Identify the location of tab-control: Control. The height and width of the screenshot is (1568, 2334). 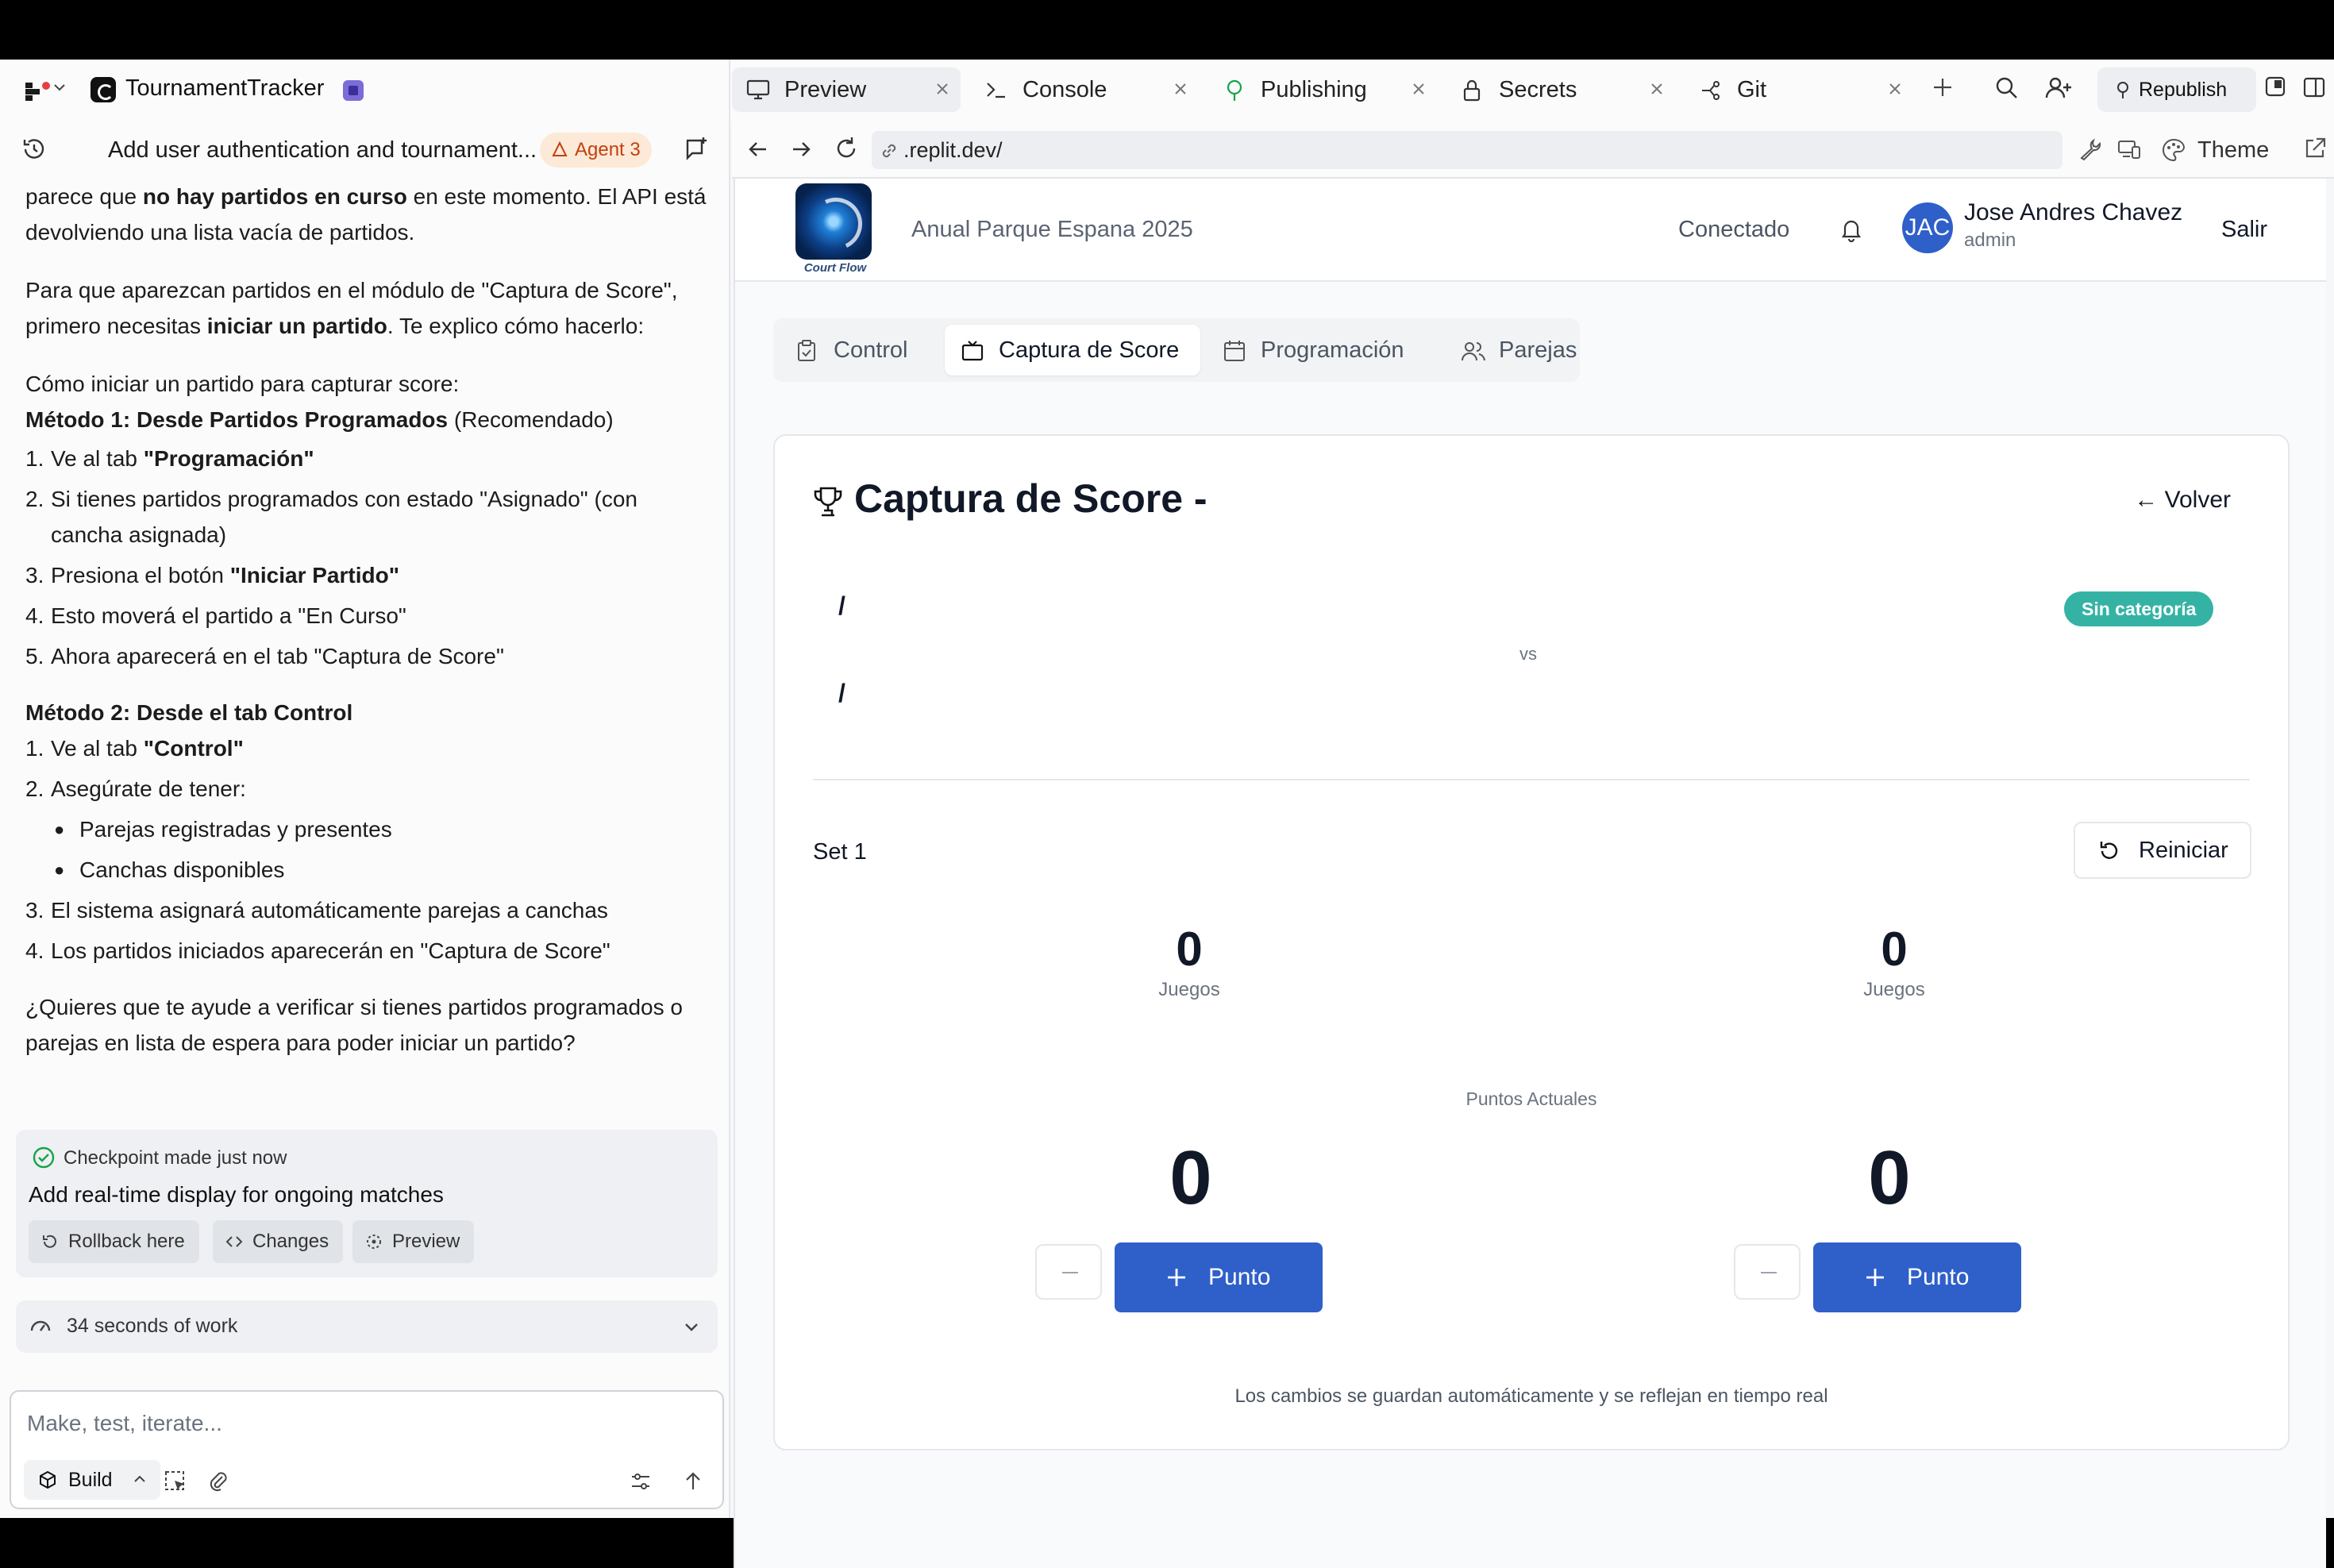
(859, 351).